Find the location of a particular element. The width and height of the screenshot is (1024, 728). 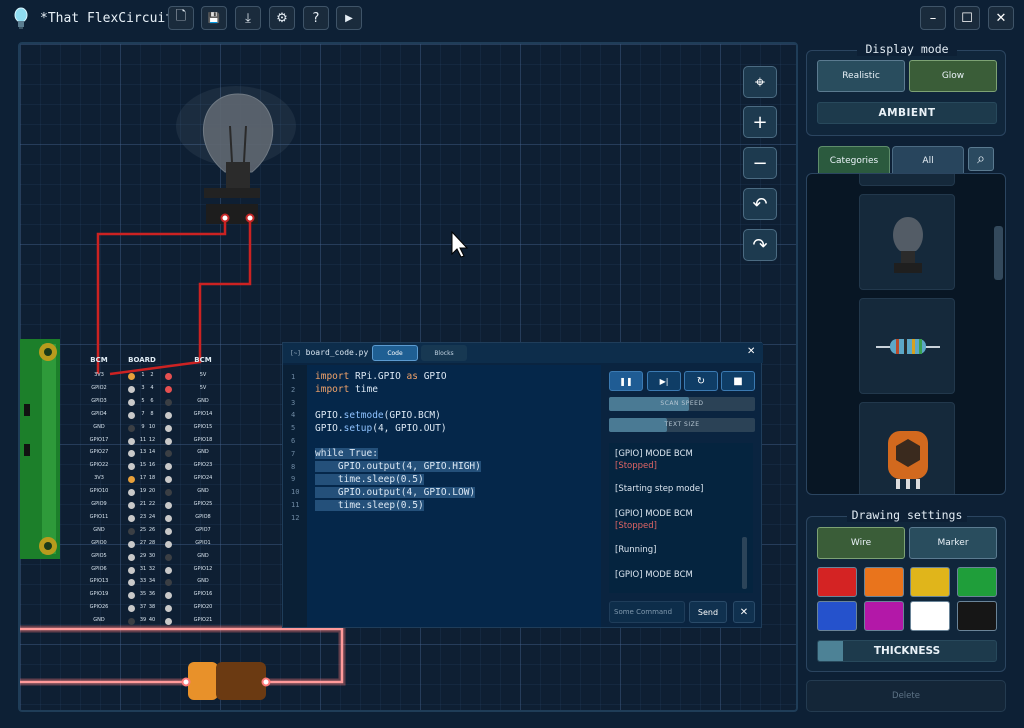

wire-button: Wire is located at coordinates (861, 543).